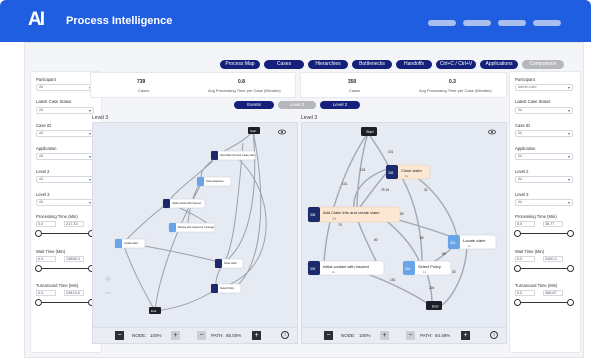  Describe the element at coordinates (297, 105) in the screenshot. I see `tab-level3: Level 3` at that location.